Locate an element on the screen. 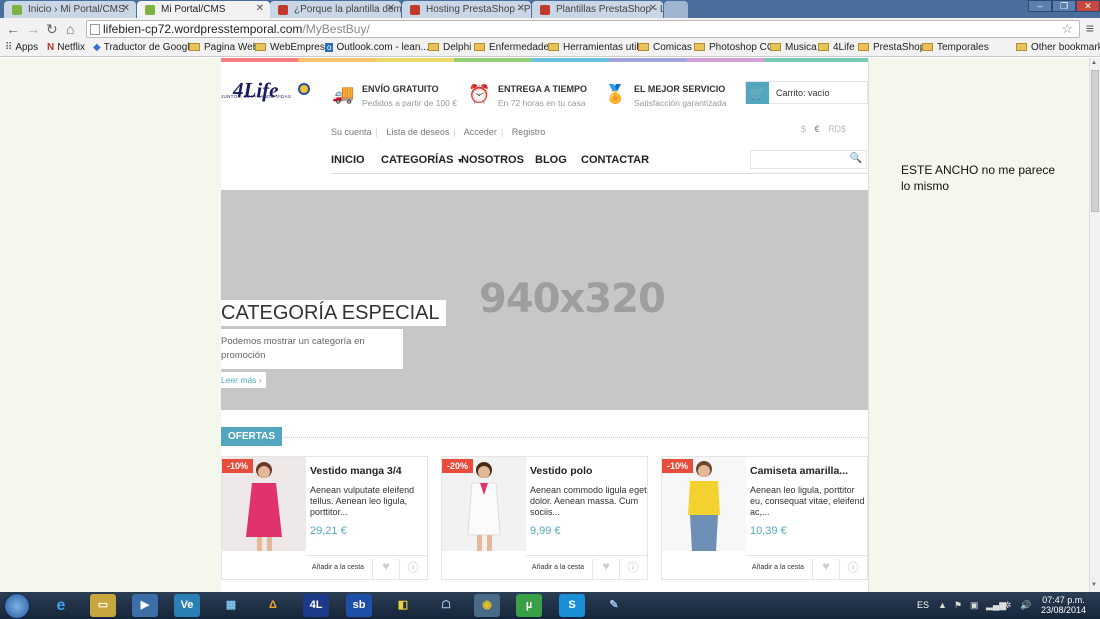 This screenshot has height=619, width=1100. currency-usd: $ is located at coordinates (803, 129).